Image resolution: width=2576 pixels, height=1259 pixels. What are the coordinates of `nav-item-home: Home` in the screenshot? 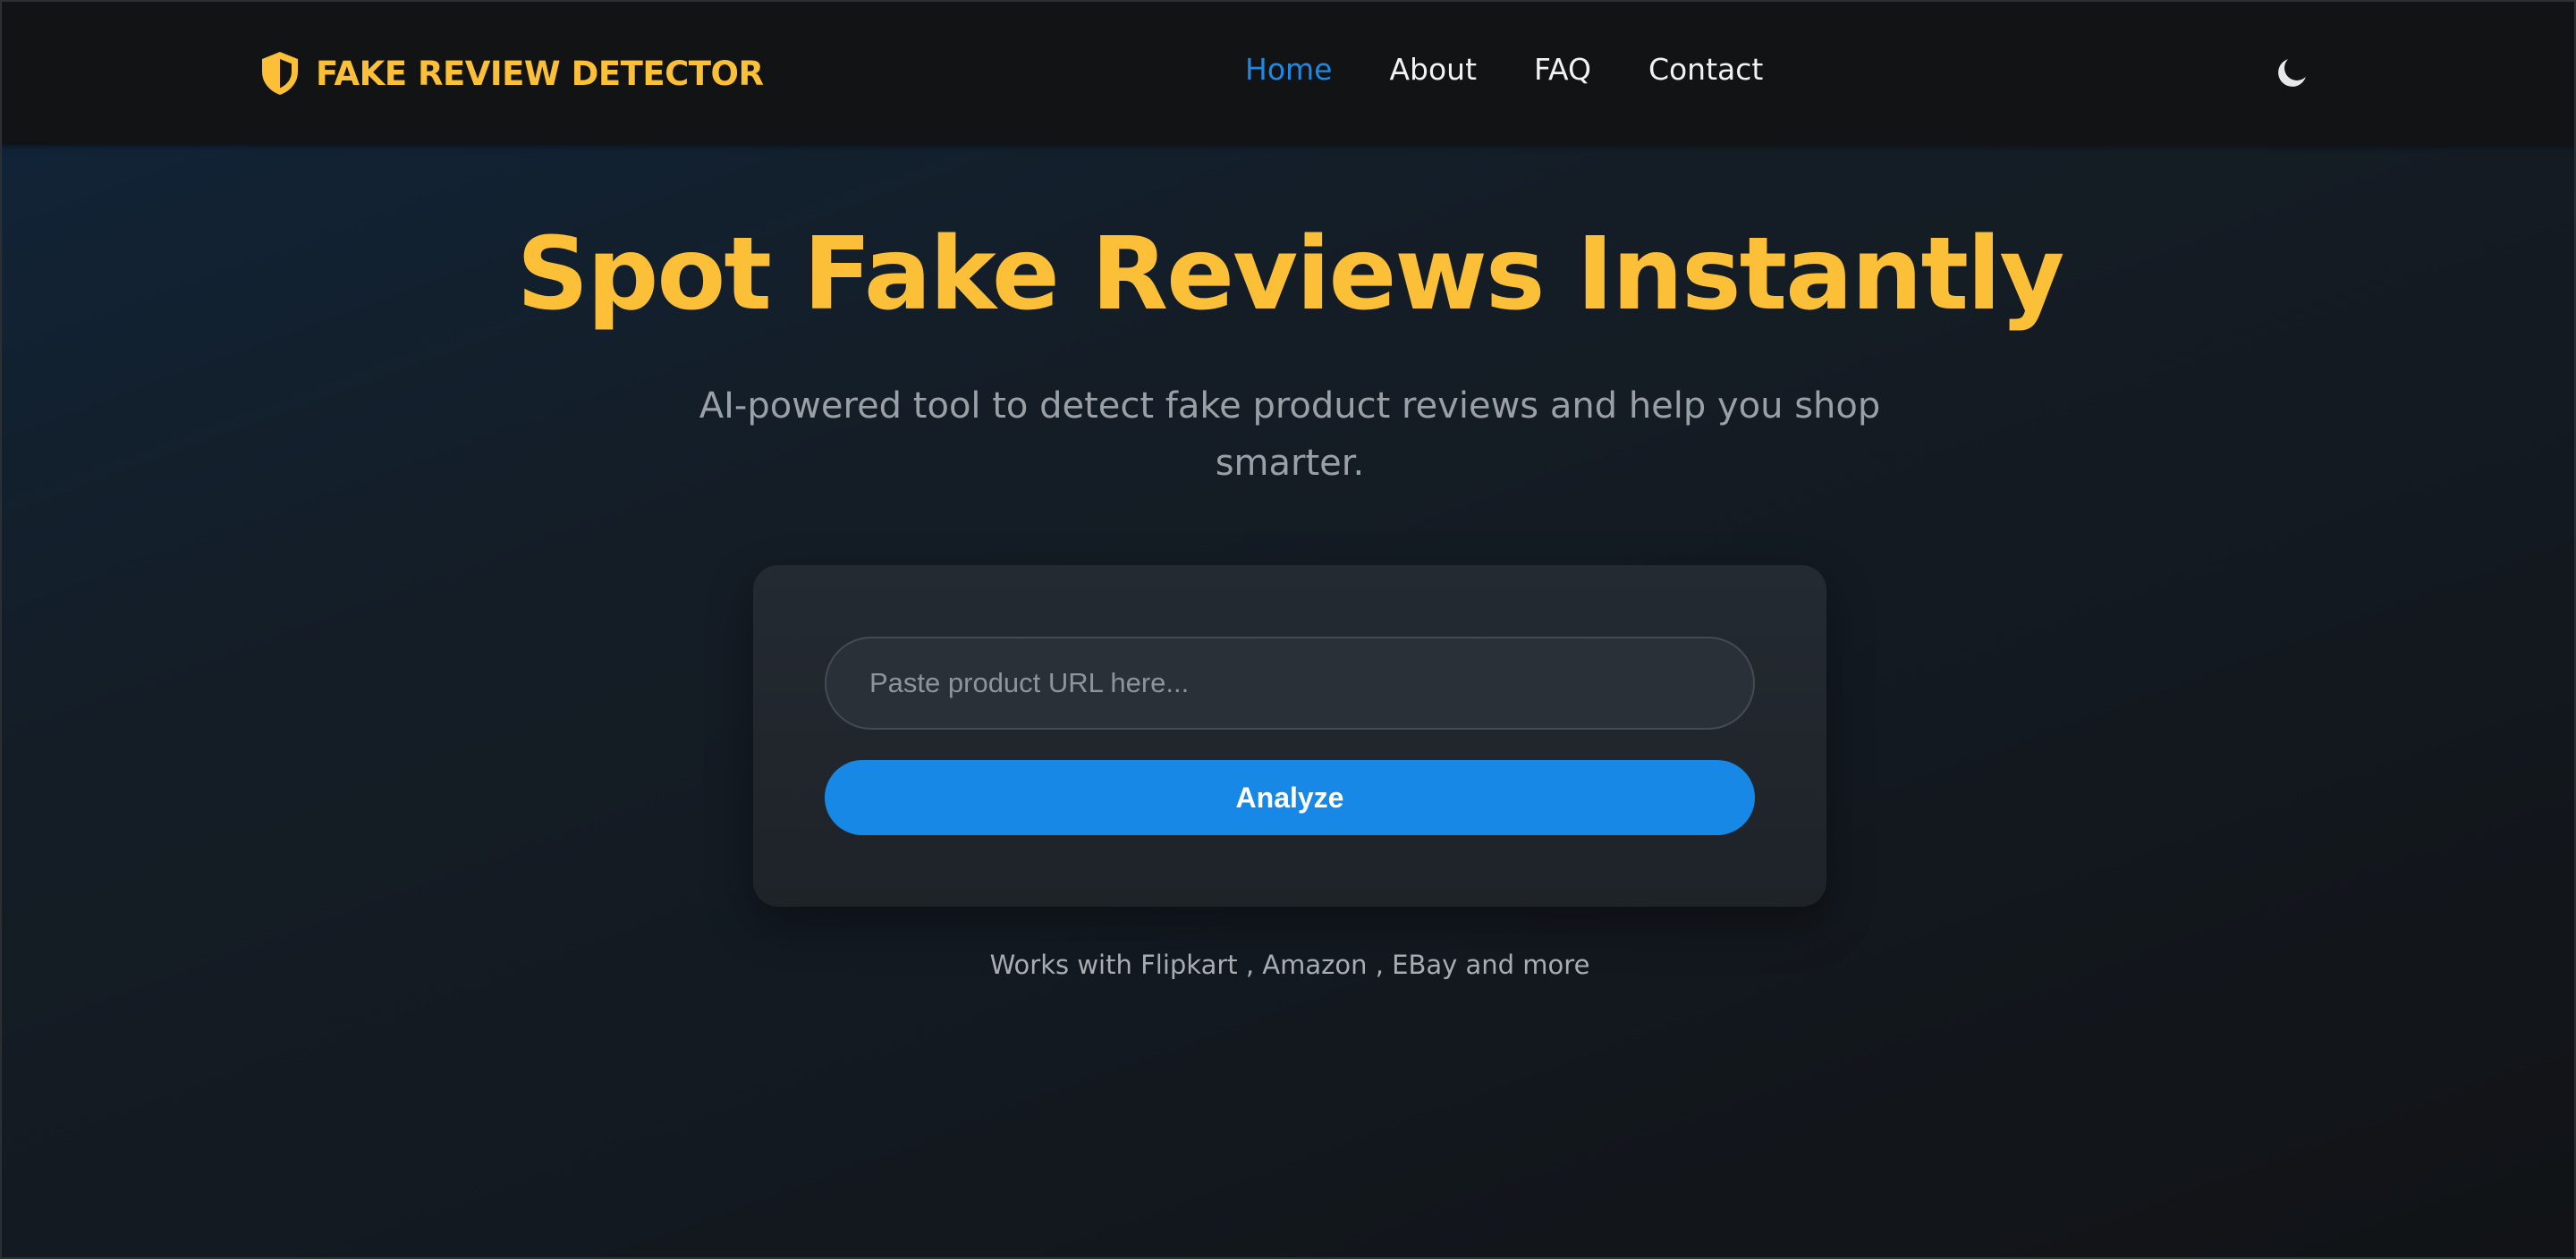 It's located at (1288, 69).